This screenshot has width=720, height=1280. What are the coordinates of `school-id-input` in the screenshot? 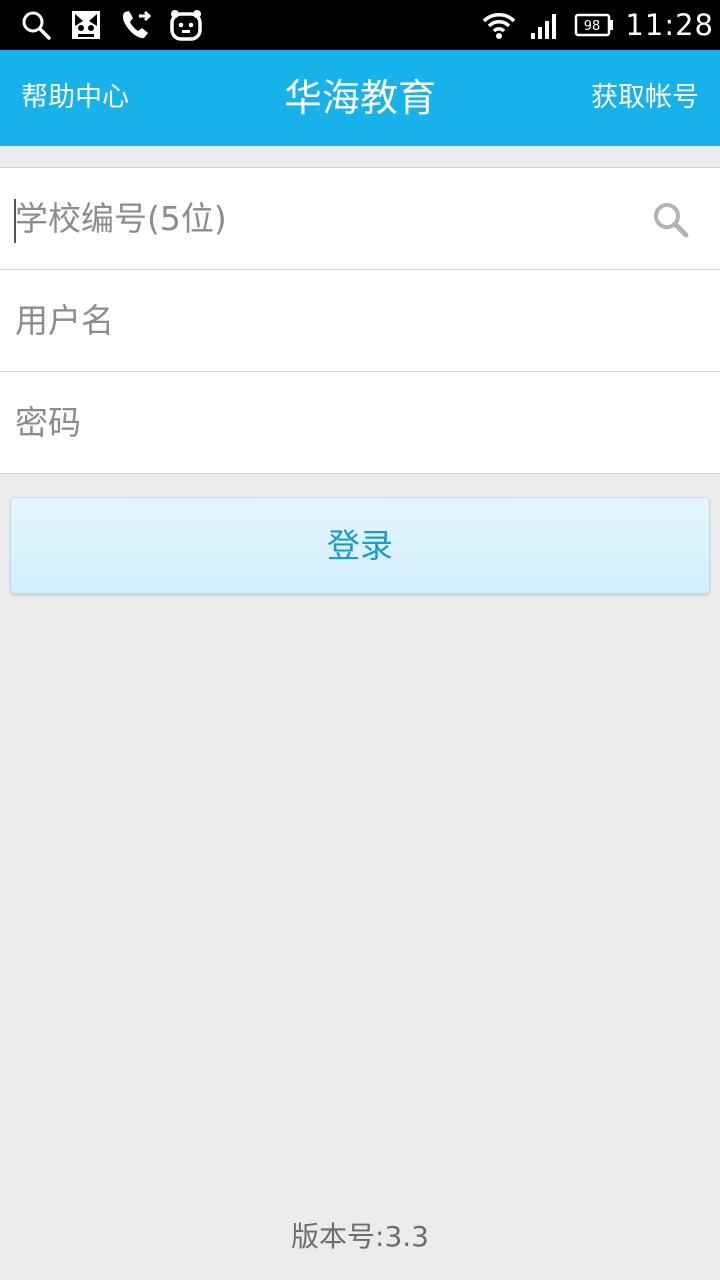 It's located at (360, 218).